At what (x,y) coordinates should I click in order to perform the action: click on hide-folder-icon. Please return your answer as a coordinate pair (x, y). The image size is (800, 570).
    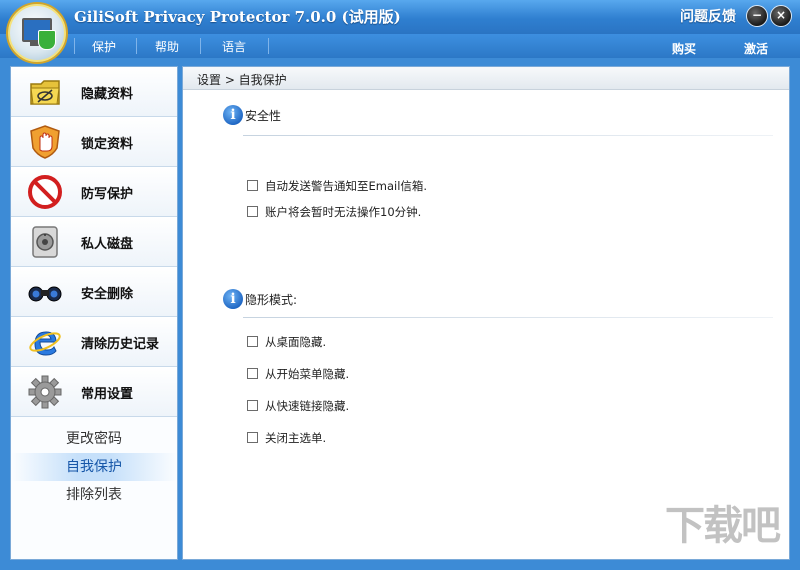
    Looking at the image, I should click on (45, 92).